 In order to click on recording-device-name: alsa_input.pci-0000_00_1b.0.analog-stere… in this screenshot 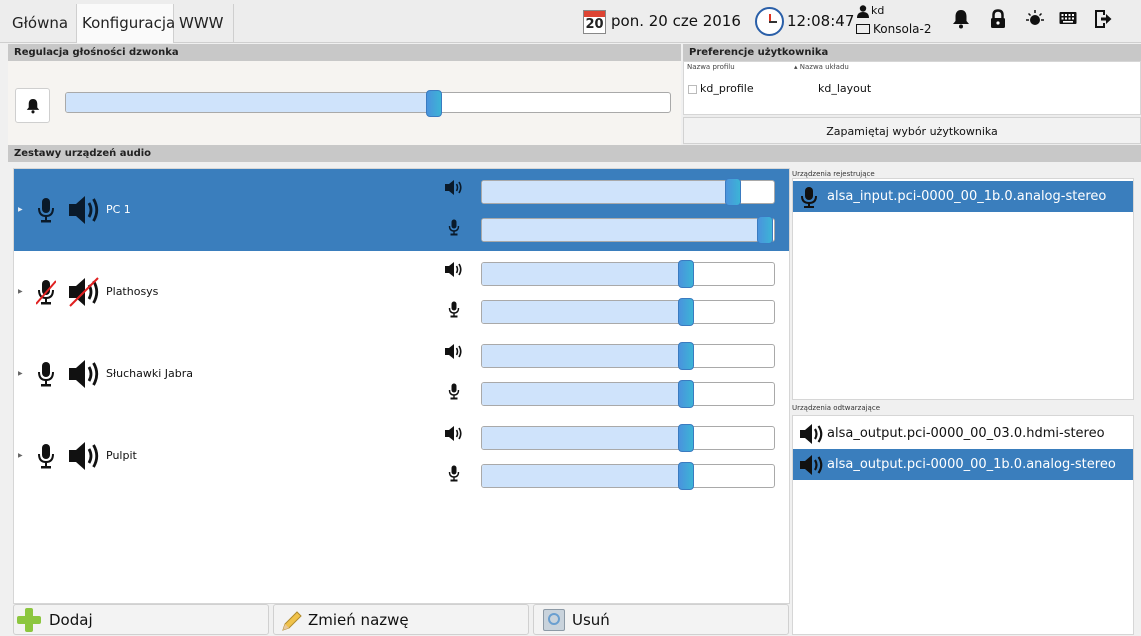, I will do `click(967, 196)`.